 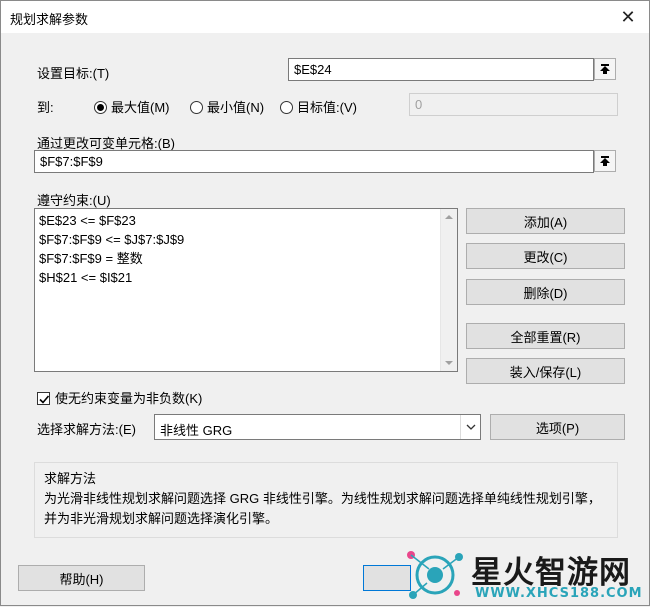 I want to click on method-select: 非线性 GRG, so click(x=317, y=427).